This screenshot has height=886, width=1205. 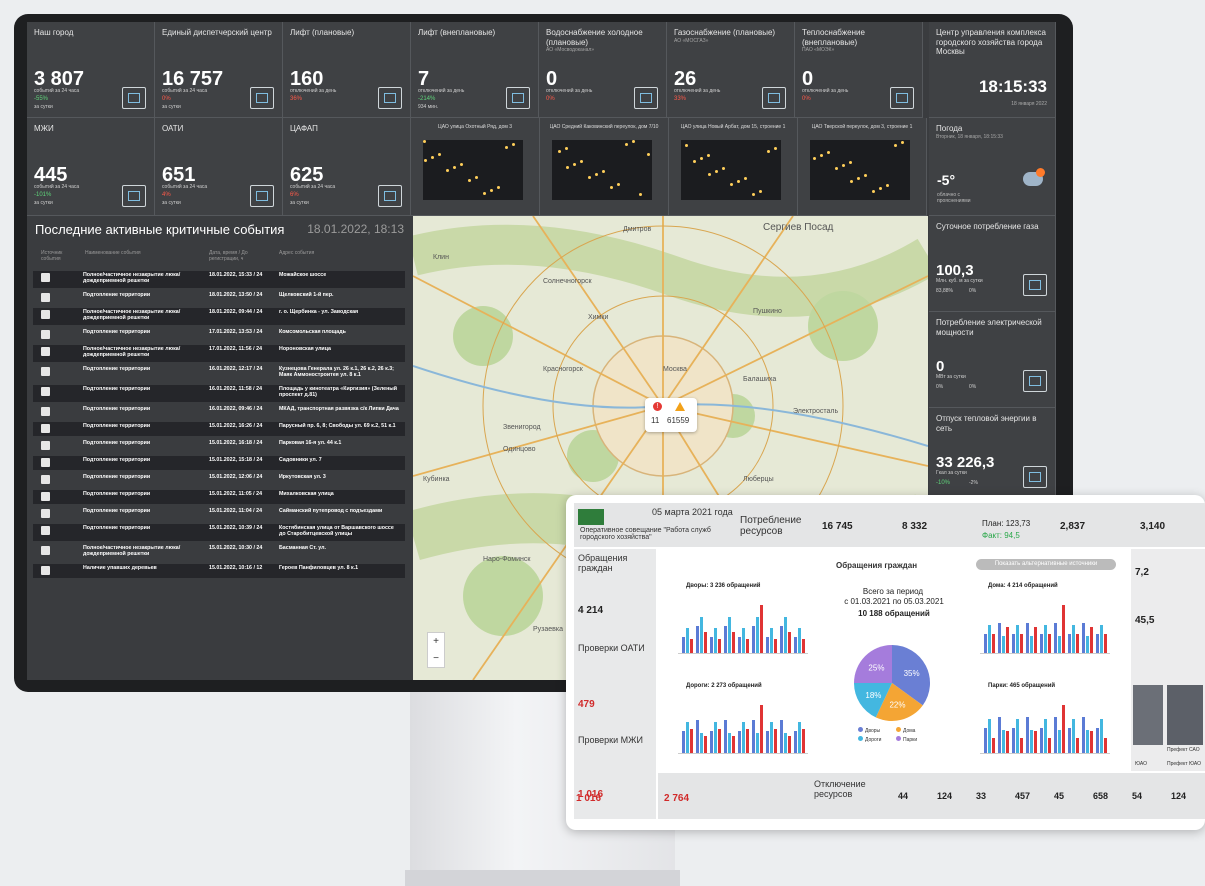 I want to click on tile-sub: событий за 24 часа, so click(x=185, y=187).